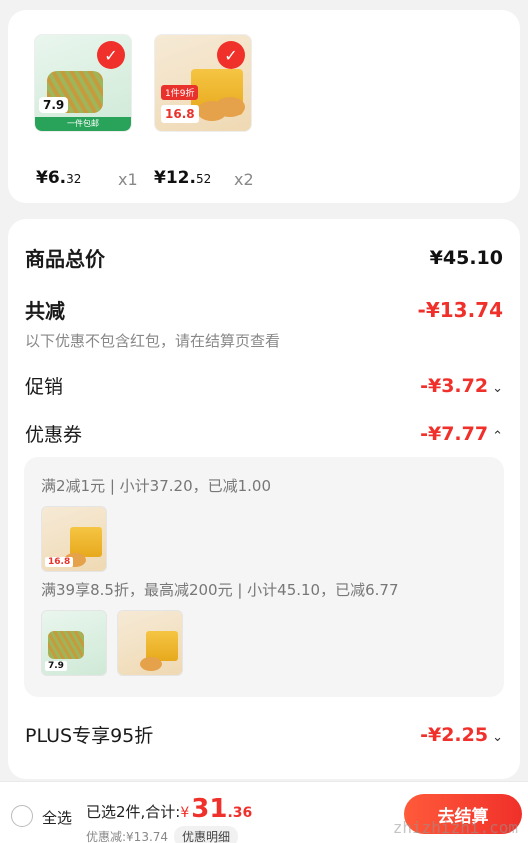 The image size is (528, 843). Describe the element at coordinates (89, 736) in the screenshot. I see `plus-label: PLUS专享95折` at that location.